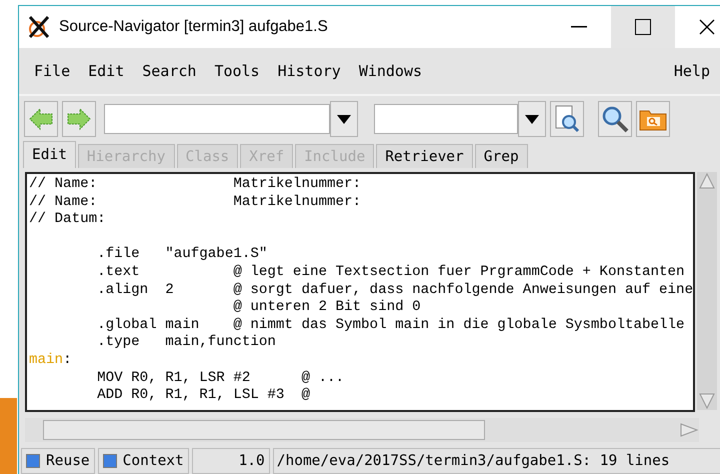 This screenshot has height=474, width=720. Describe the element at coordinates (237, 71) in the screenshot. I see `menu-item: Tools` at that location.